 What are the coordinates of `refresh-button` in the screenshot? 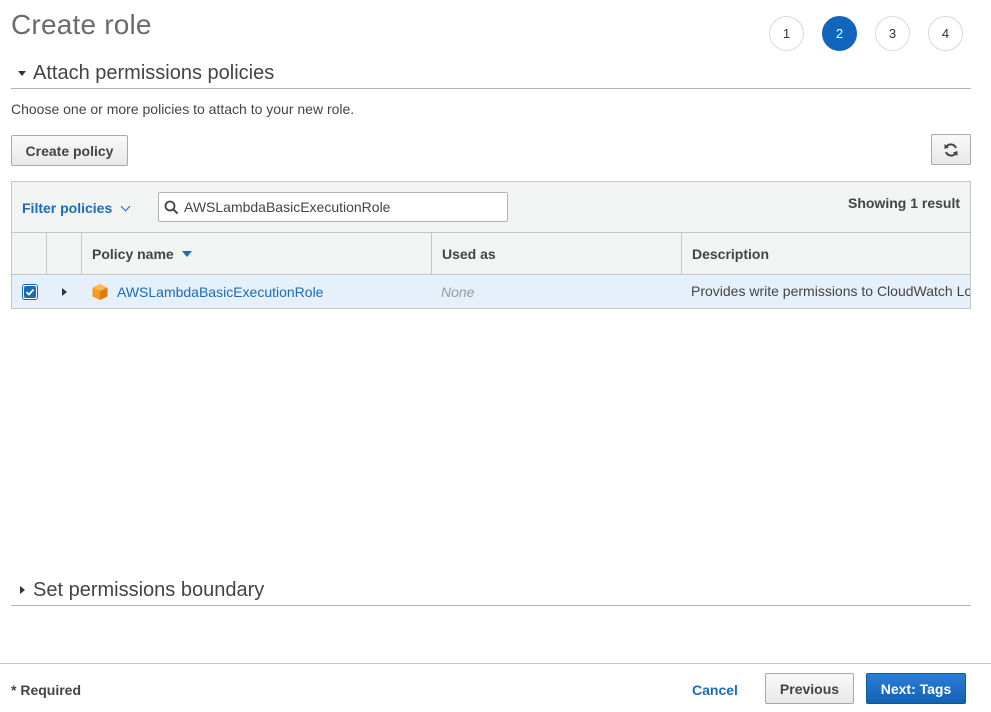 It's located at (951, 149).